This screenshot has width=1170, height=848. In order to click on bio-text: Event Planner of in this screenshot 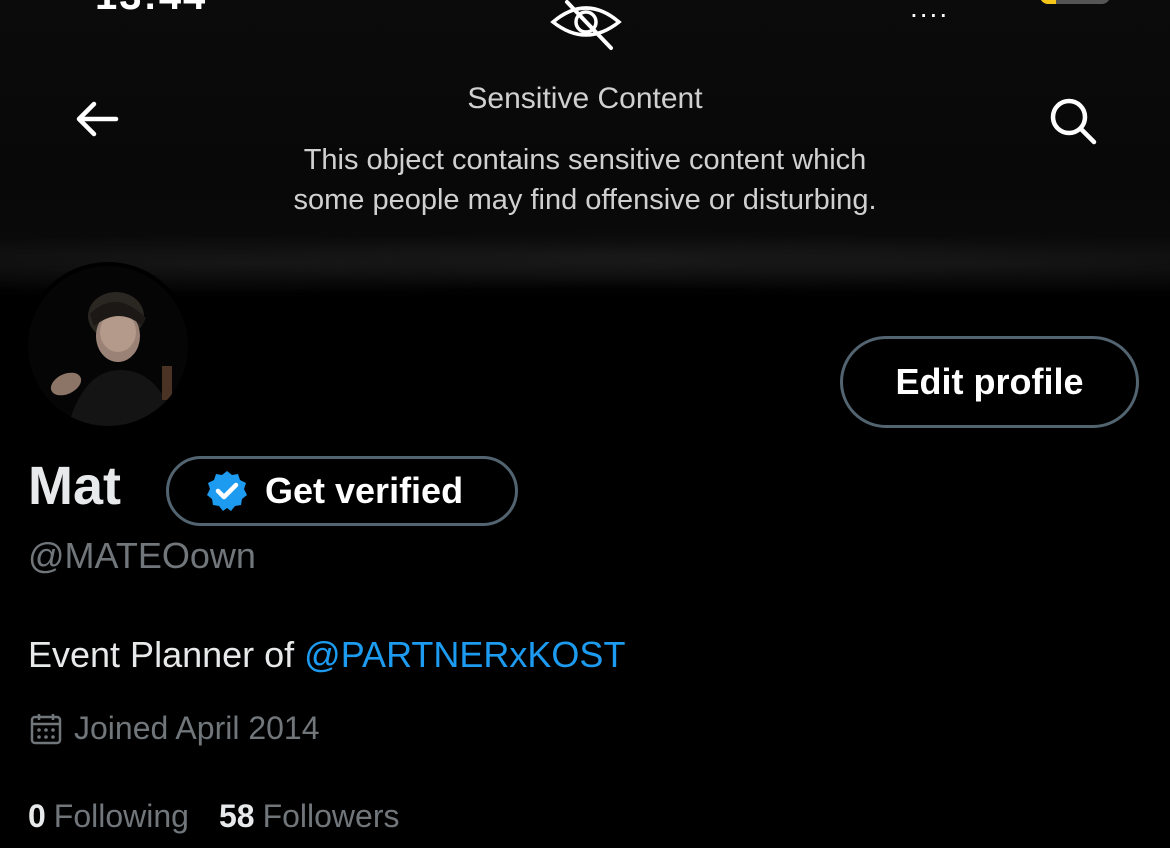, I will do `click(166, 654)`.